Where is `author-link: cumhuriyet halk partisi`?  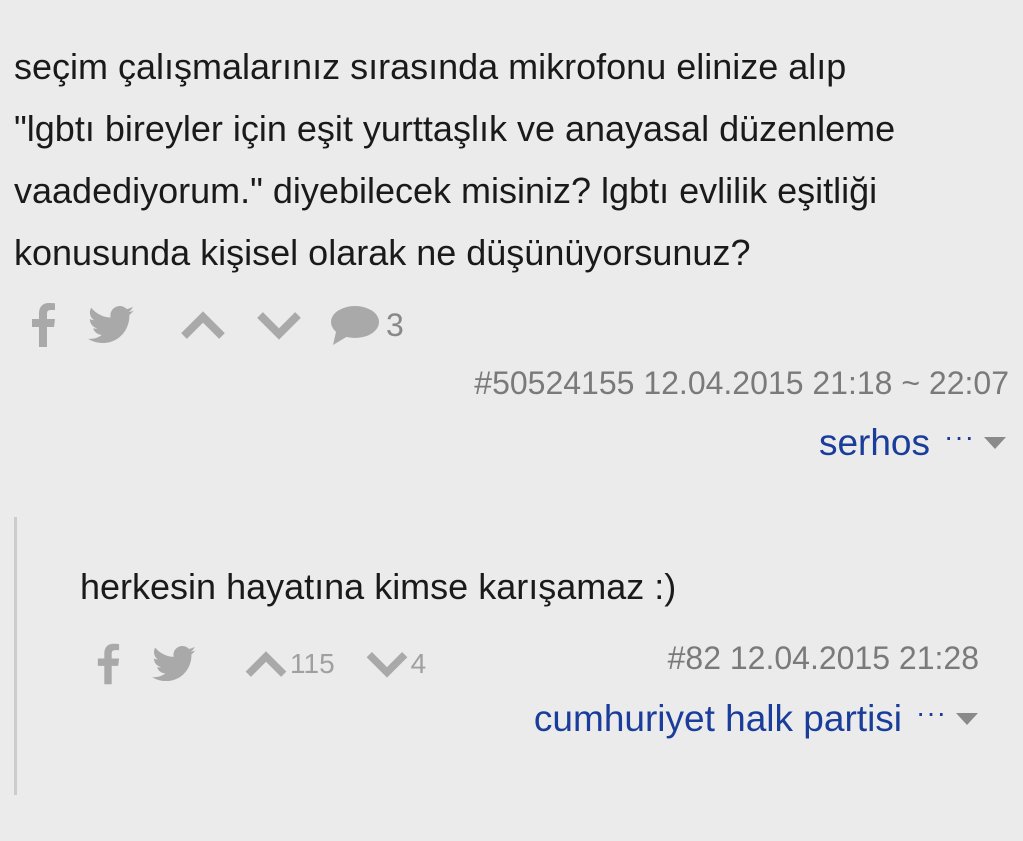 author-link: cumhuriyet halk partisi is located at coordinates (718, 719).